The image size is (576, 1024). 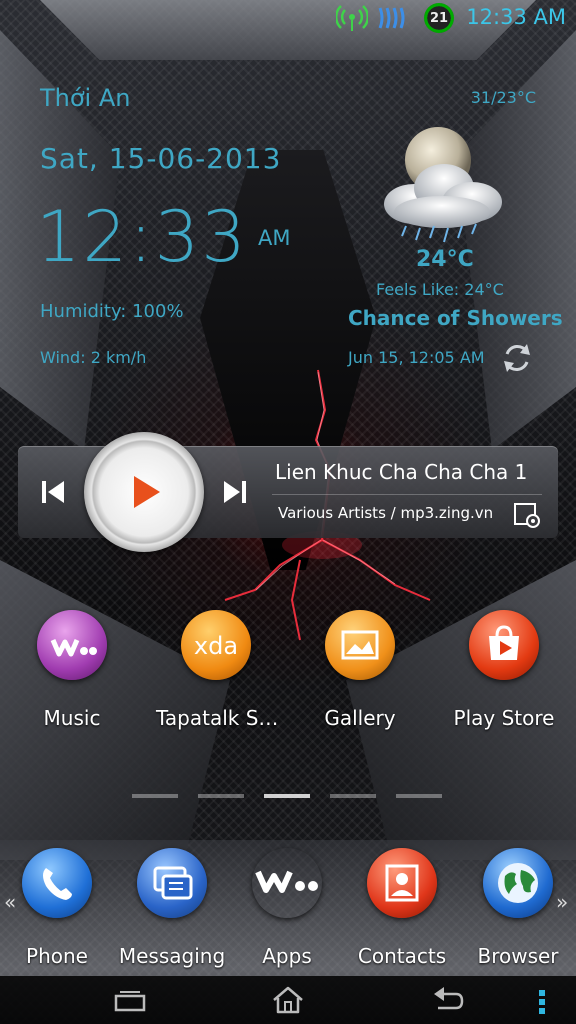 What do you see at coordinates (402, 883) in the screenshot?
I see `contacts-icon` at bounding box center [402, 883].